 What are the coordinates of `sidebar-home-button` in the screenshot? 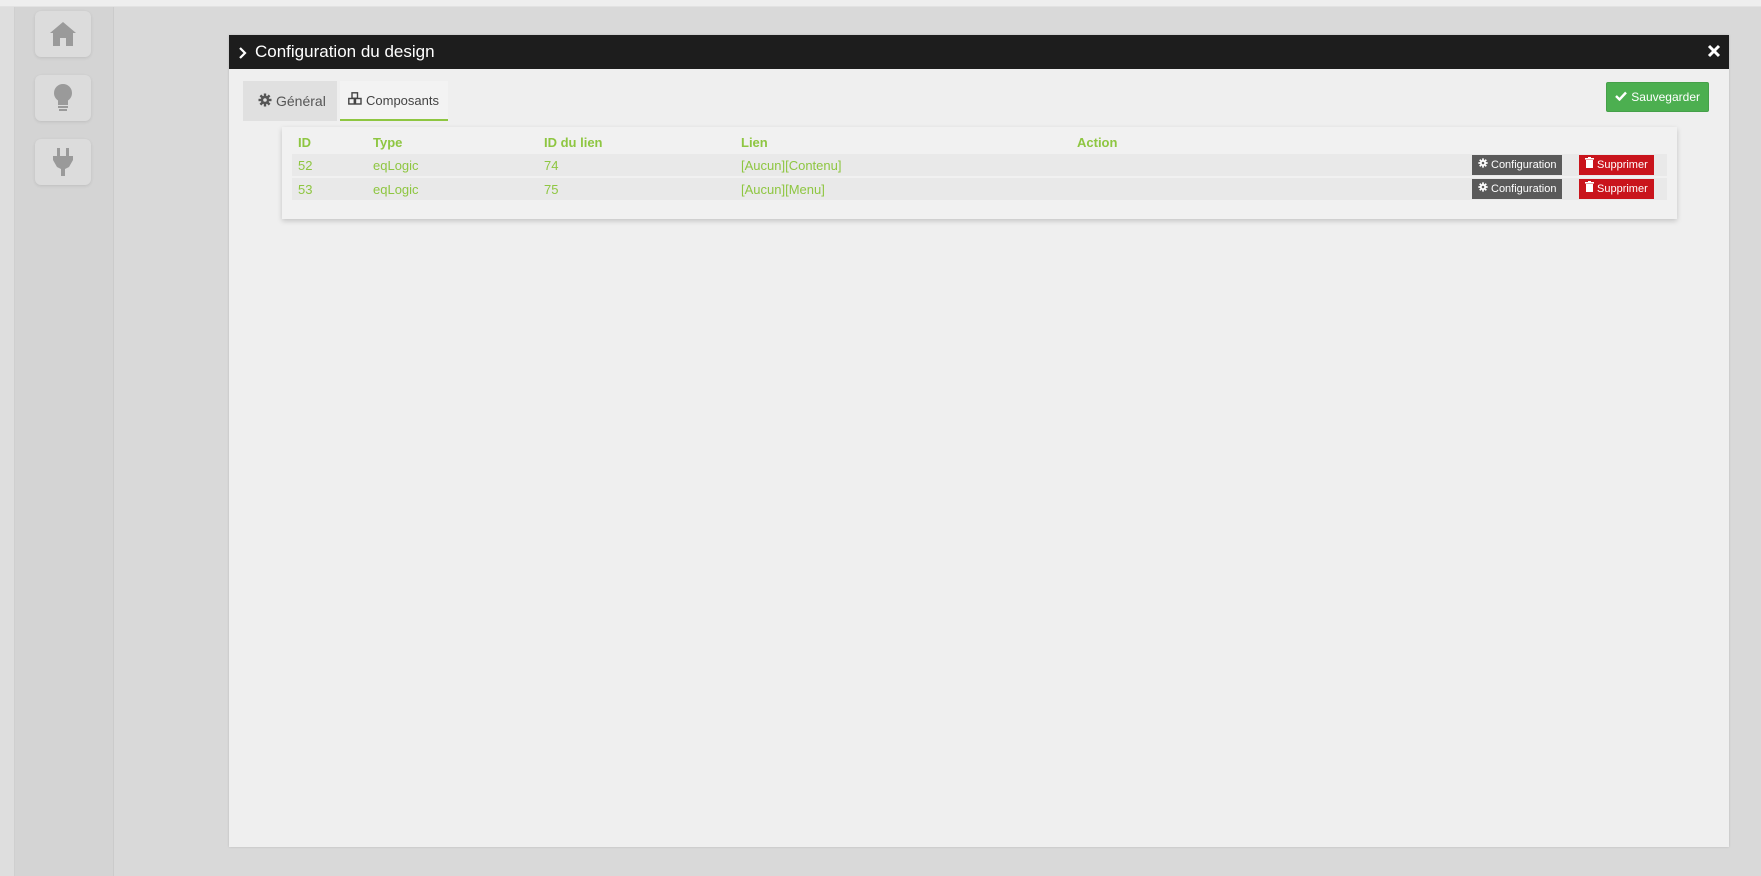 It's located at (63, 34).